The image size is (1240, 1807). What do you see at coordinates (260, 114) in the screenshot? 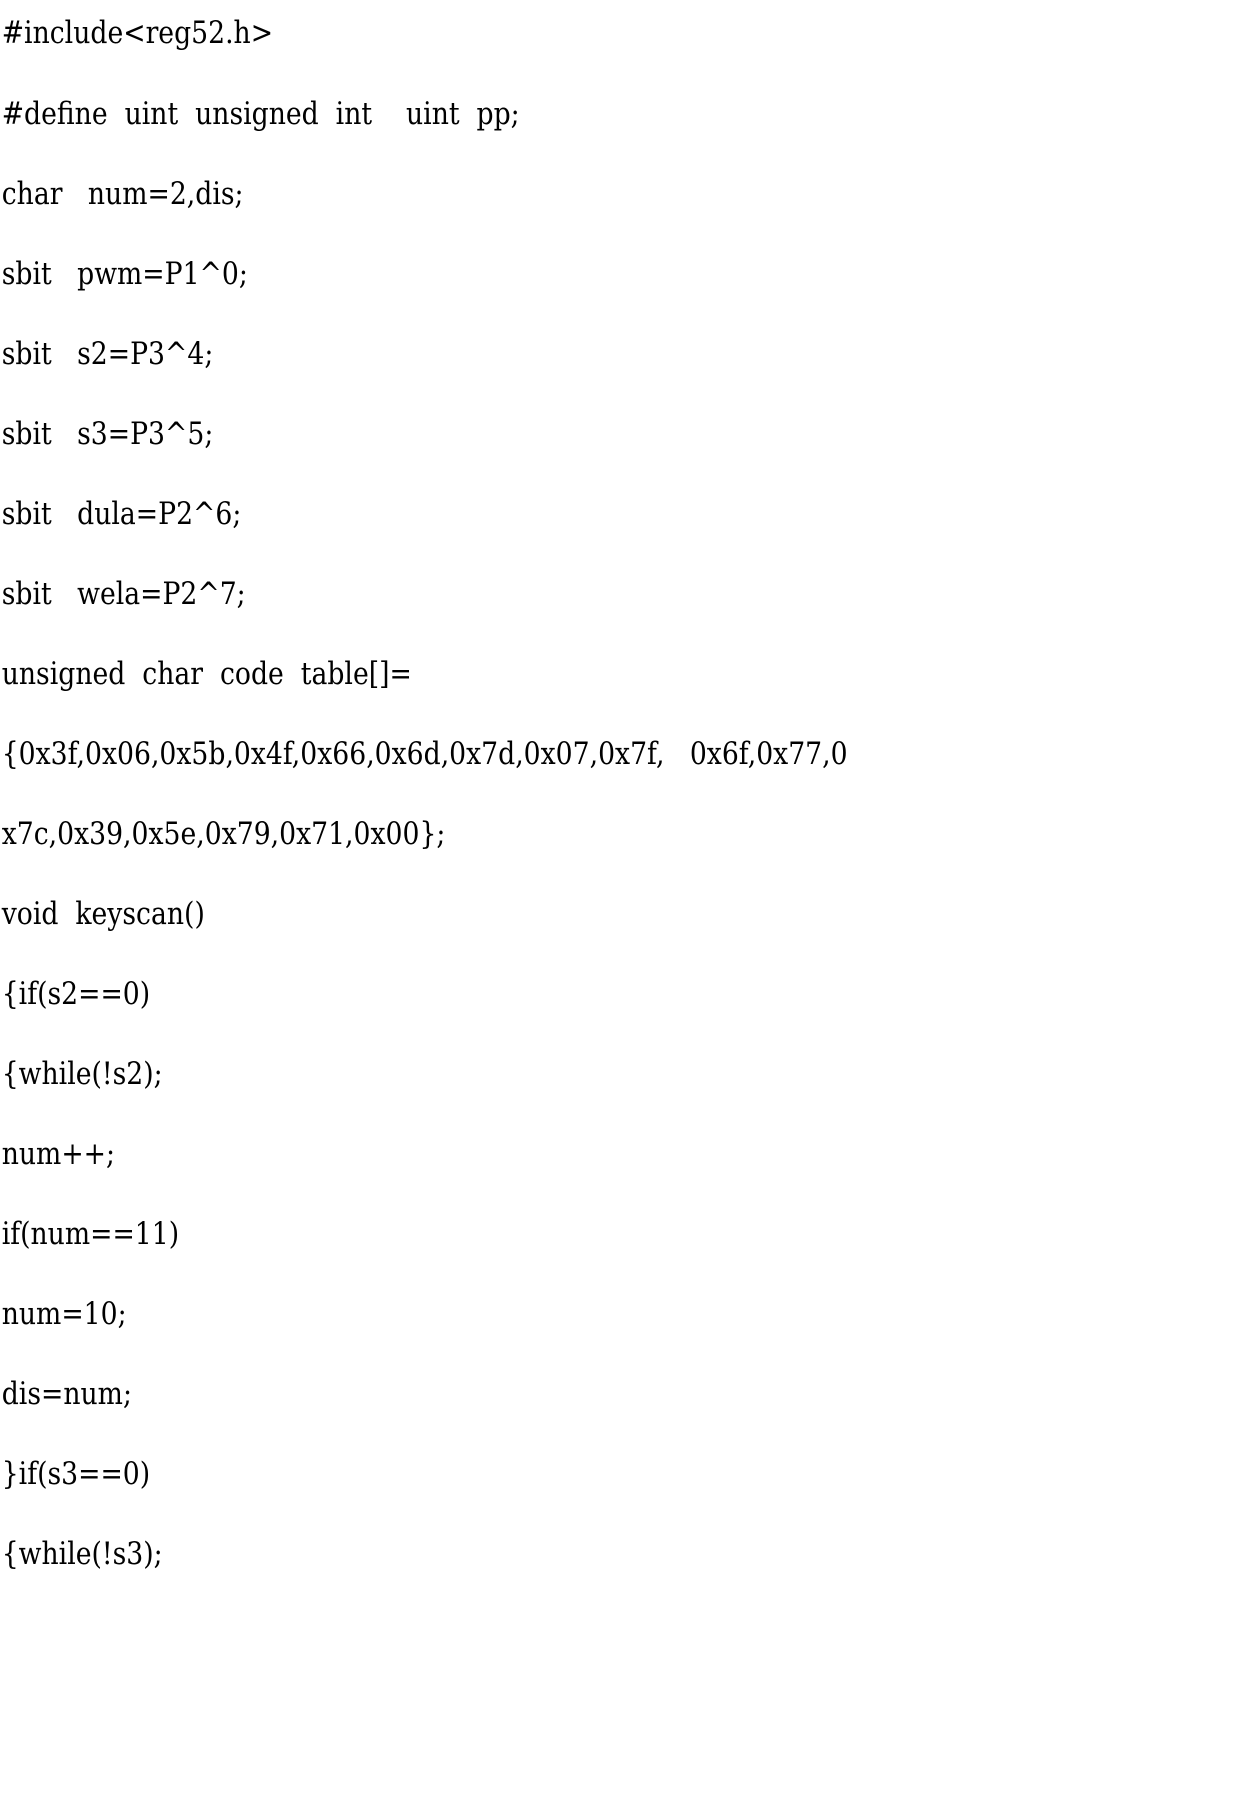
I see `code-line: #define uint unsigned int uint pp;` at bounding box center [260, 114].